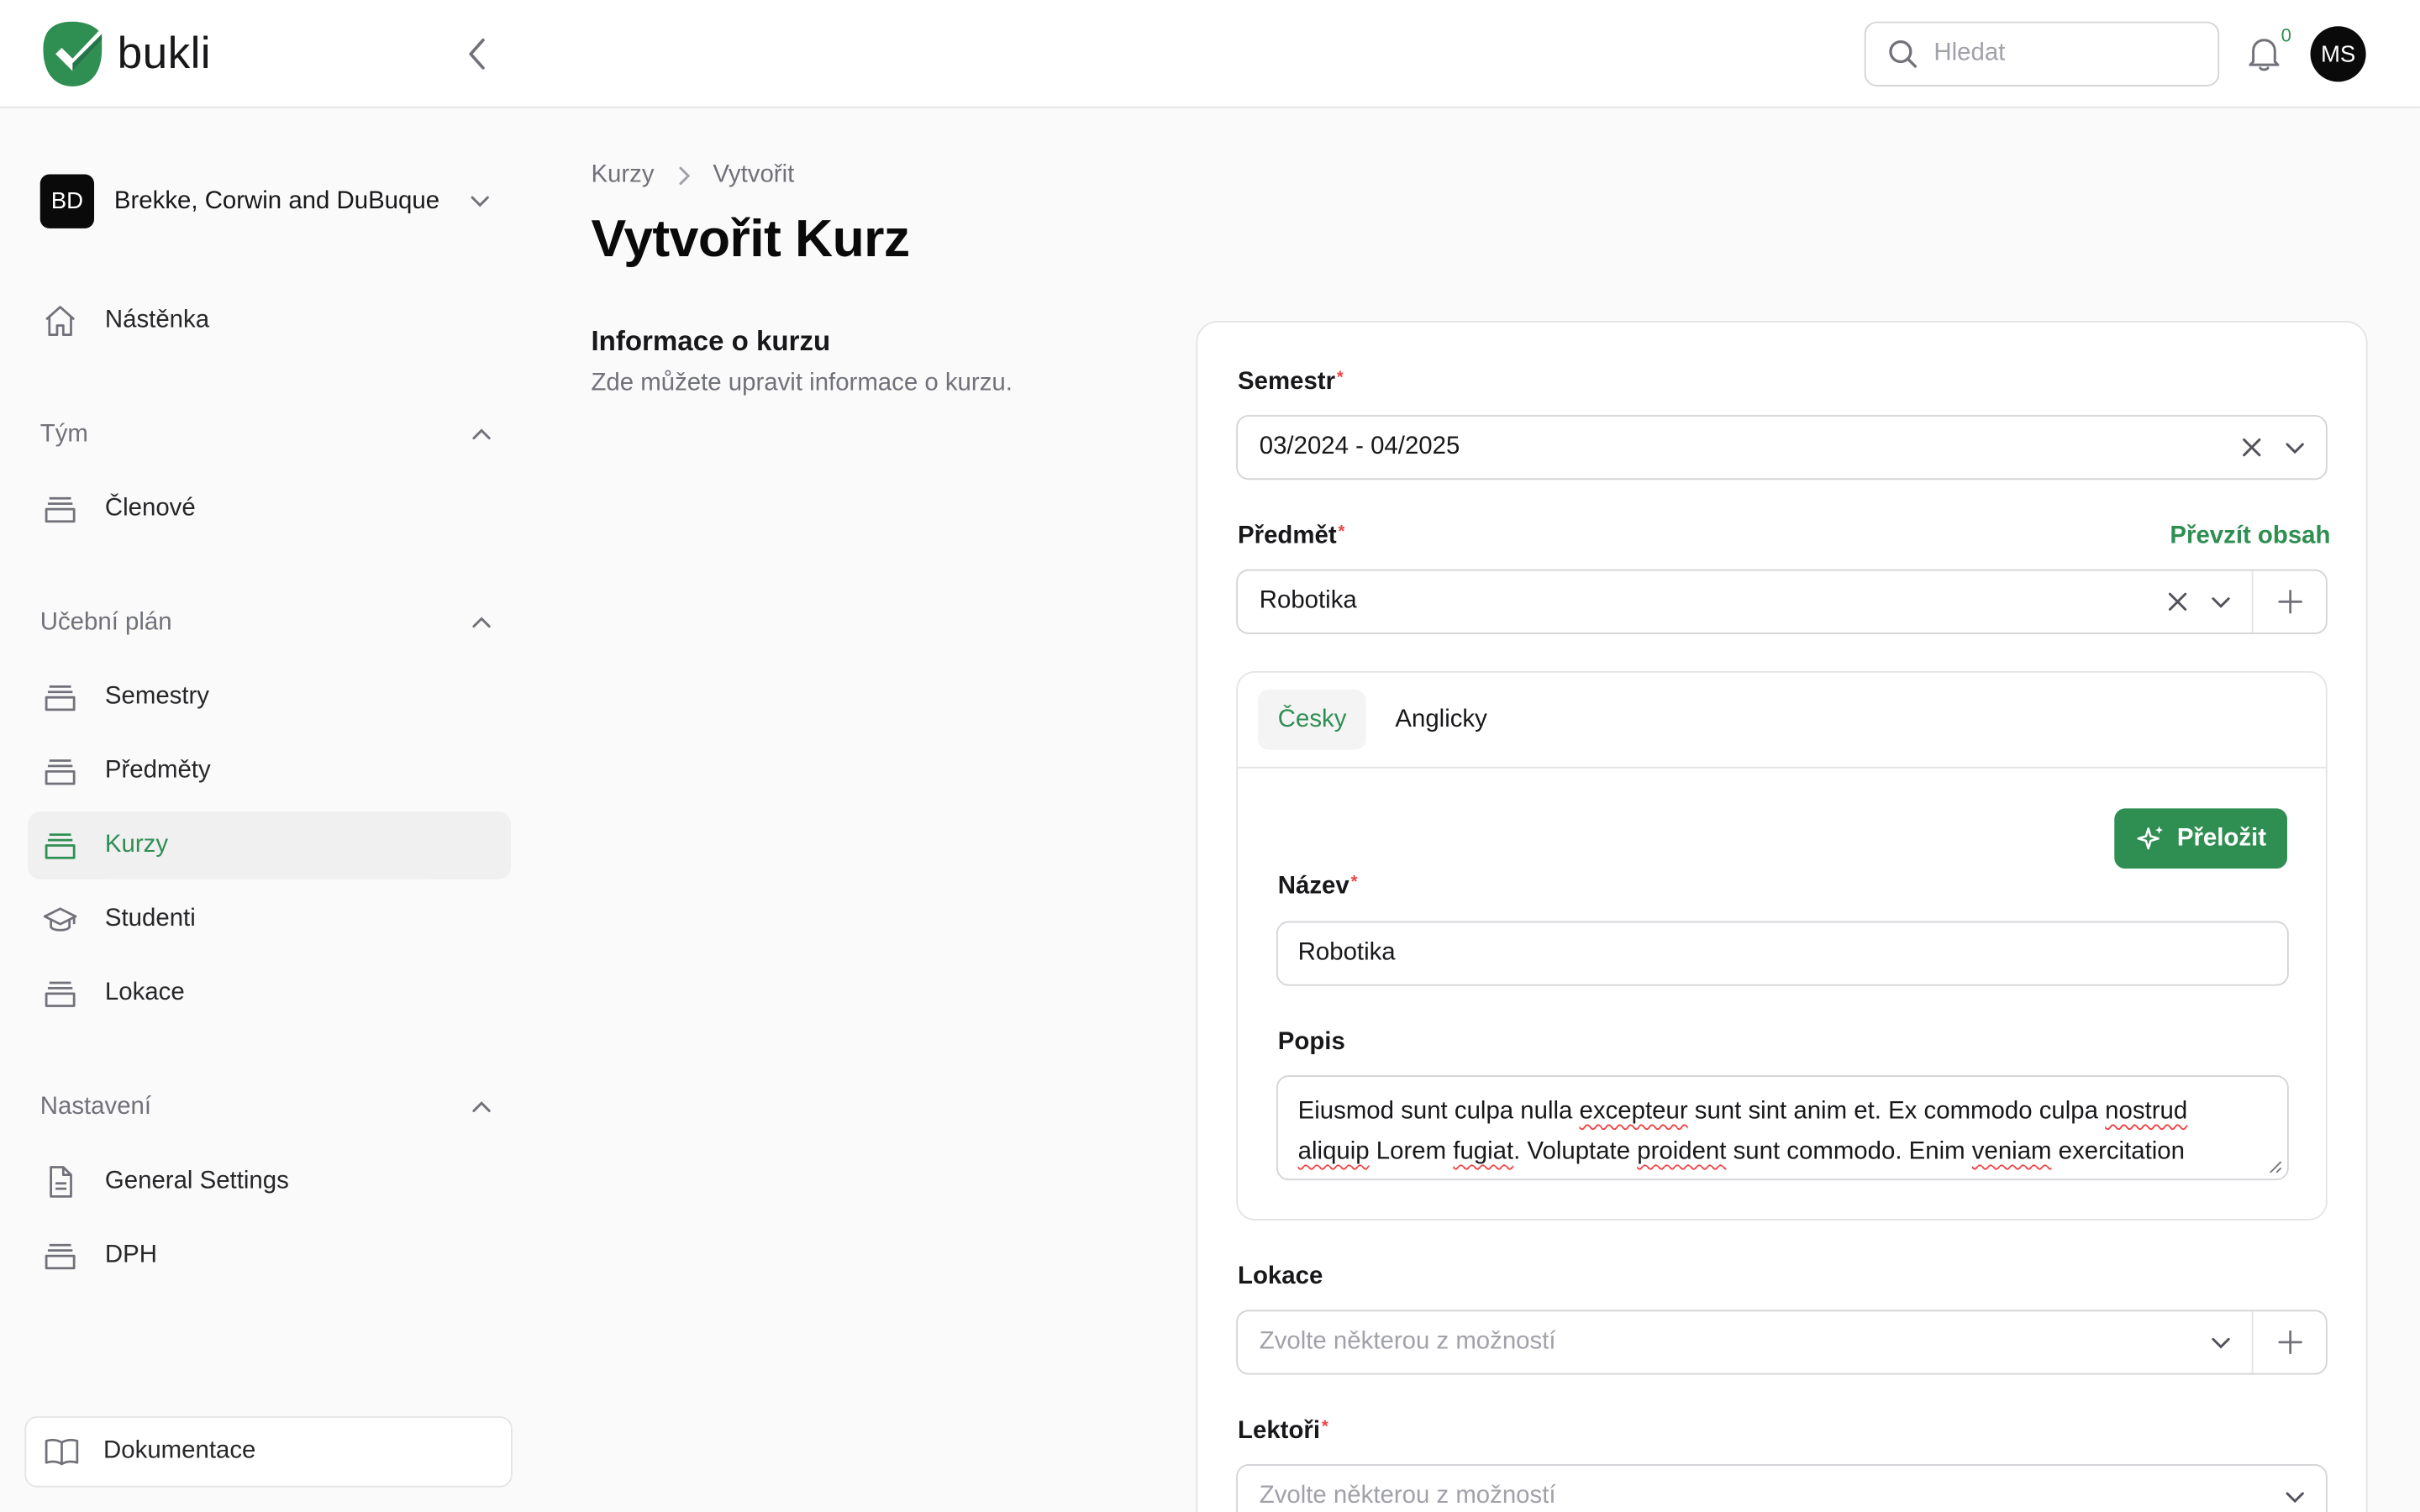 The width and height of the screenshot is (2420, 1512). I want to click on sidebar-item-label: General Settings, so click(196, 1181).